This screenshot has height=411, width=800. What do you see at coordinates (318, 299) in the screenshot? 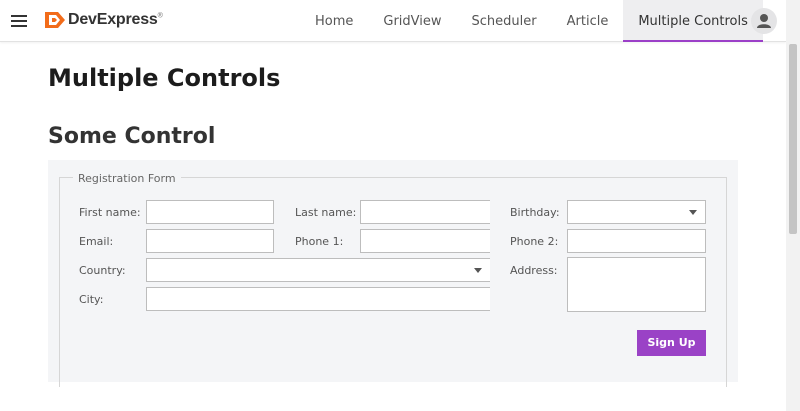
I see `city-input` at bounding box center [318, 299].